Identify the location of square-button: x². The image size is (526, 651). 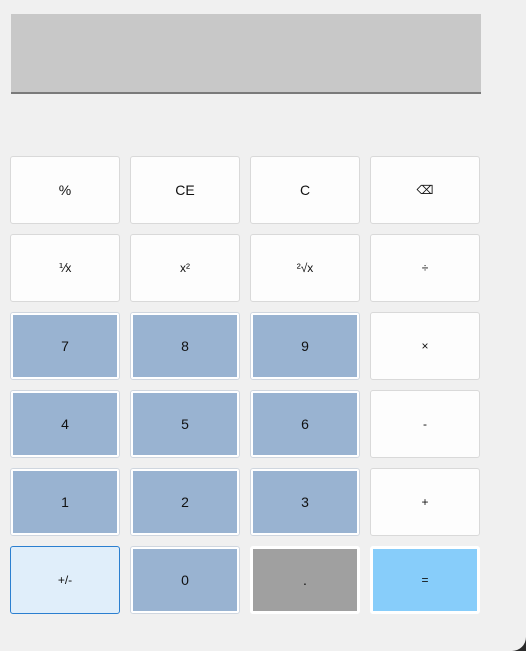
(185, 268).